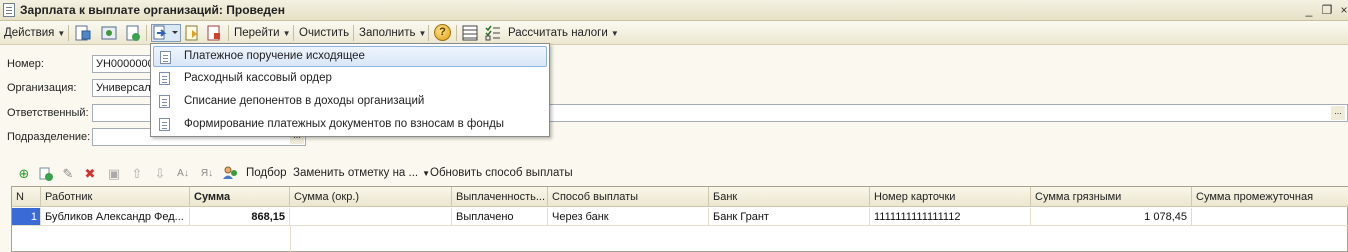 Image resolution: width=1348 pixels, height=252 pixels. I want to click on cell-paid-status: Выплачено, so click(500, 217).